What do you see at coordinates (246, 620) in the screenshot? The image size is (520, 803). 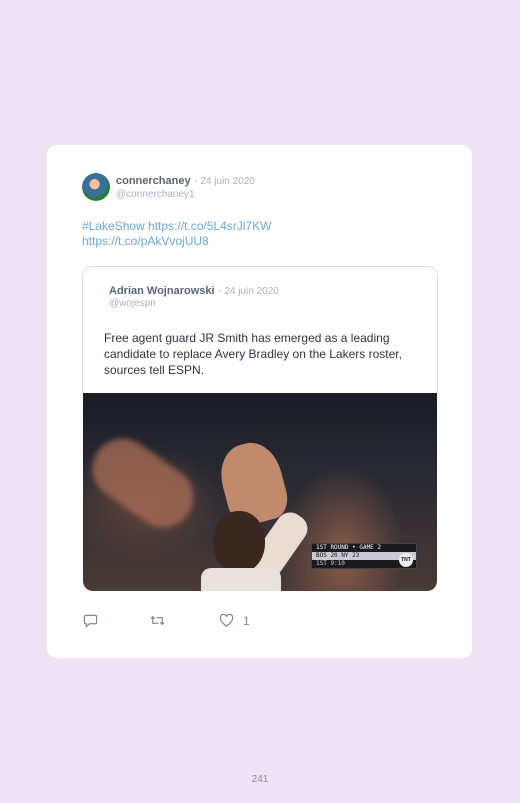 I see `like-count: 1` at bounding box center [246, 620].